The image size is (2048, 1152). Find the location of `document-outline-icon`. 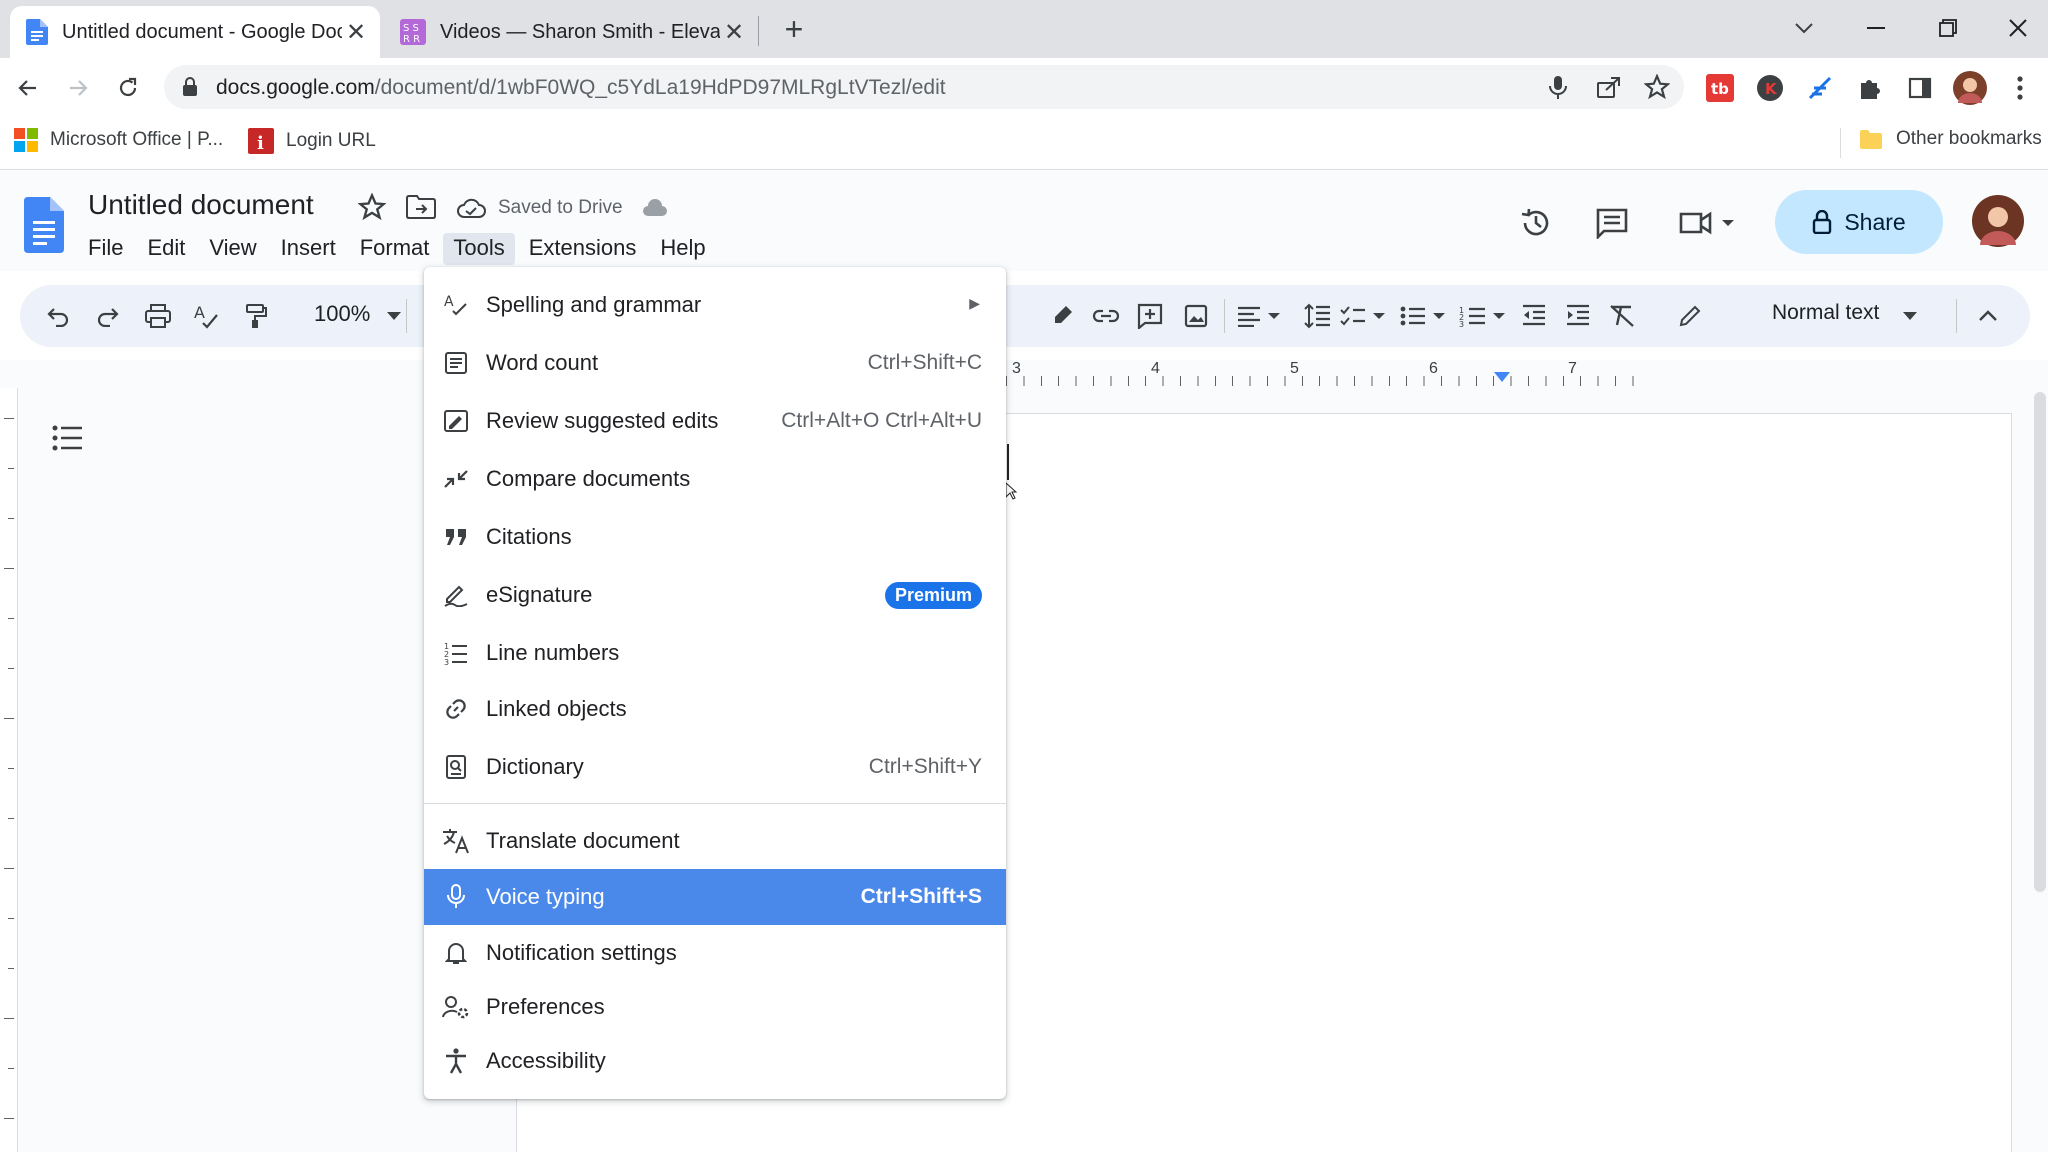

document-outline-icon is located at coordinates (72, 444).